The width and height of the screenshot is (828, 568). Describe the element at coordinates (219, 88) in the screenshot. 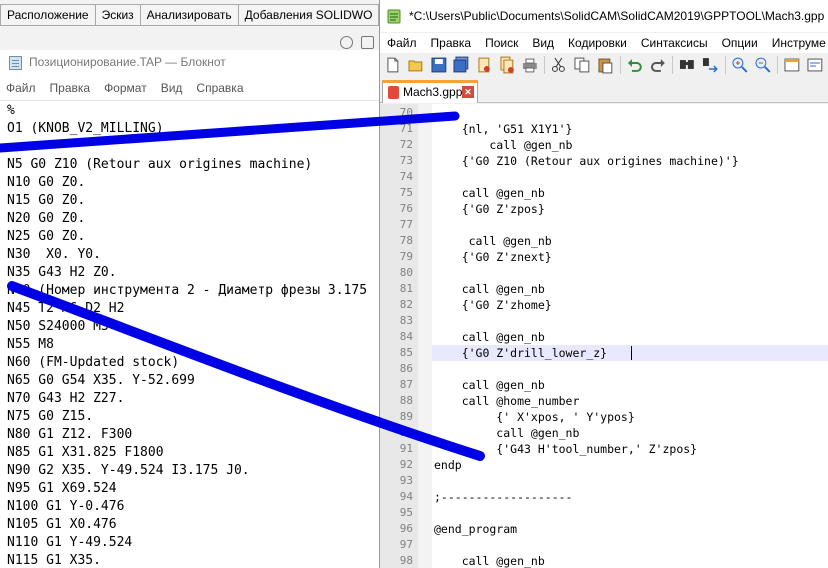

I see `notepad-menu-item: Справка` at that location.